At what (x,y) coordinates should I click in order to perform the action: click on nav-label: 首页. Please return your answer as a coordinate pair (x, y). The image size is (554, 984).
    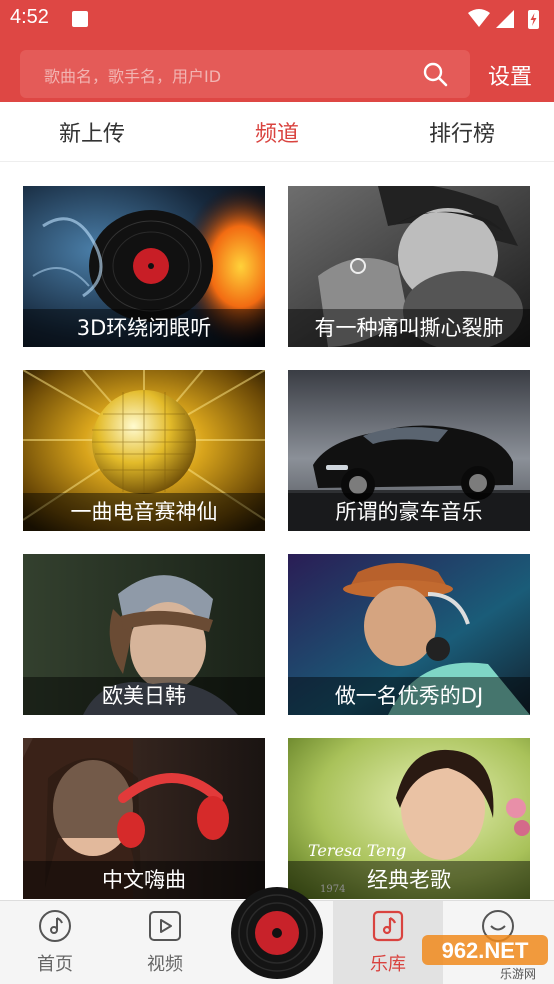
    Looking at the image, I should click on (55, 964).